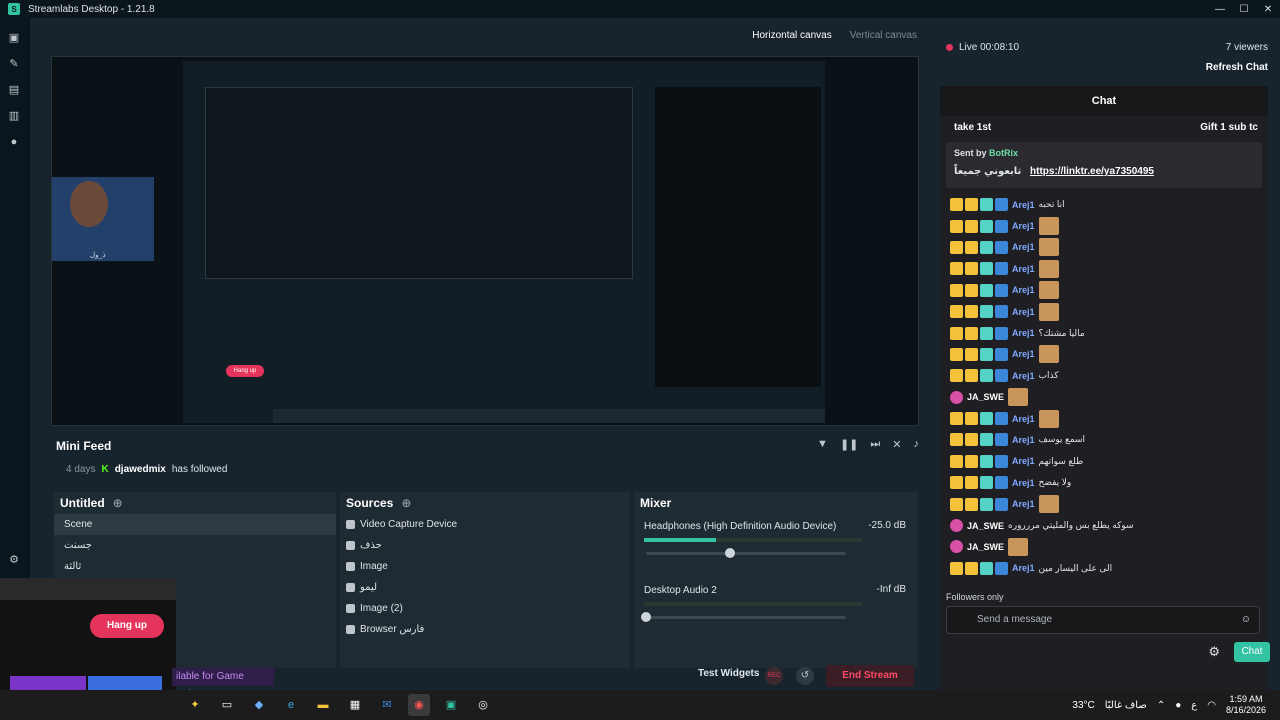  I want to click on chat-title: Chat, so click(1104, 101).